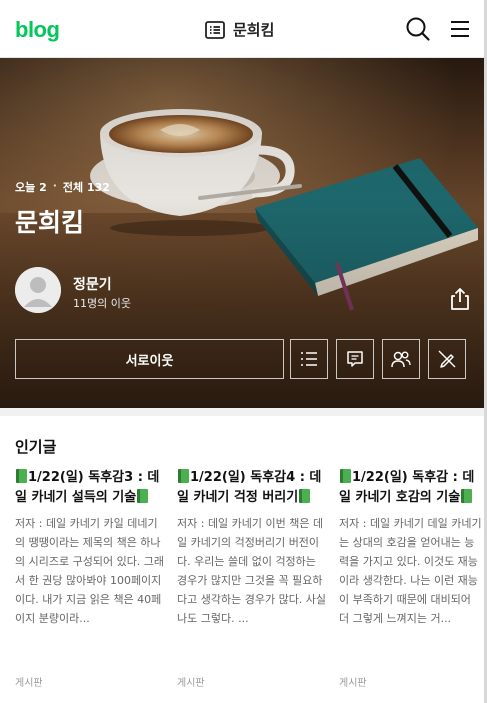  Describe the element at coordinates (50, 222) in the screenshot. I see `blog-title: 문희킴` at that location.